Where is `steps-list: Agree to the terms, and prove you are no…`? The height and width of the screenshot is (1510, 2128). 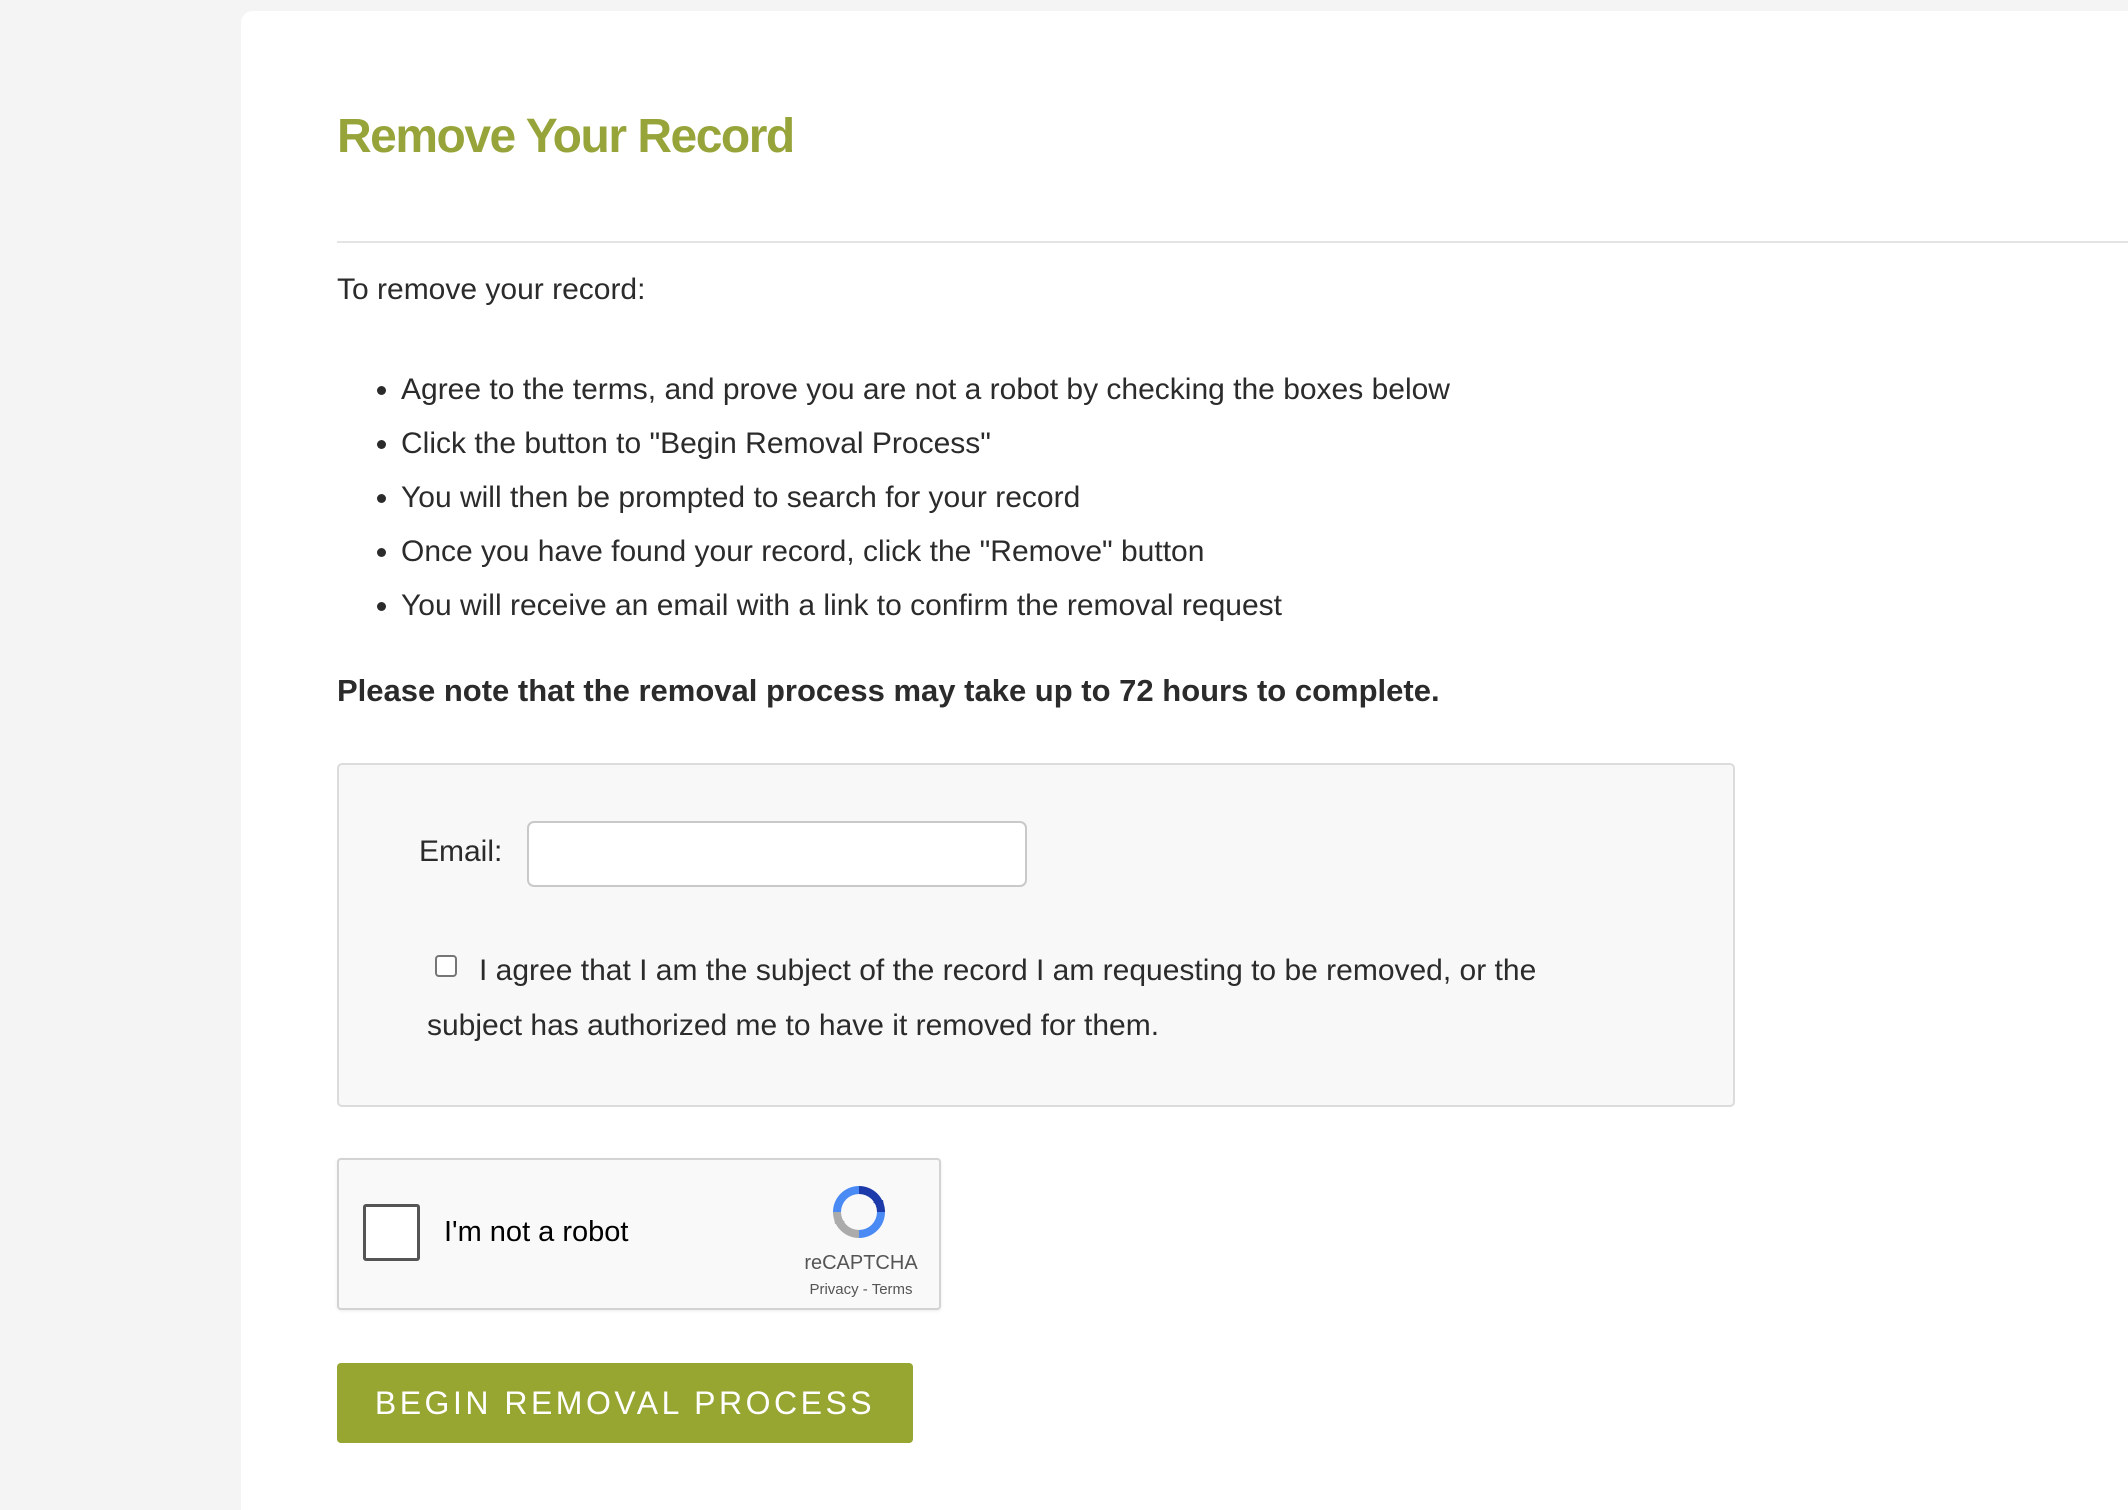 steps-list: Agree to the terms, and prove you are no… is located at coordinates (893, 498).